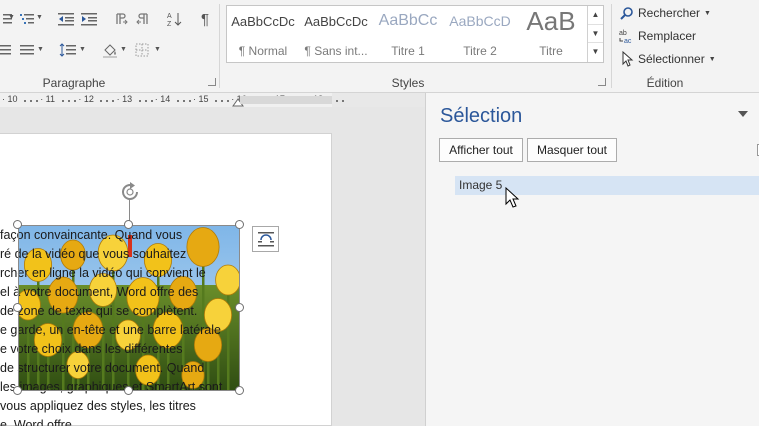 The image size is (759, 426). Describe the element at coordinates (8, 50) in the screenshot. I see `justify-icon` at that location.